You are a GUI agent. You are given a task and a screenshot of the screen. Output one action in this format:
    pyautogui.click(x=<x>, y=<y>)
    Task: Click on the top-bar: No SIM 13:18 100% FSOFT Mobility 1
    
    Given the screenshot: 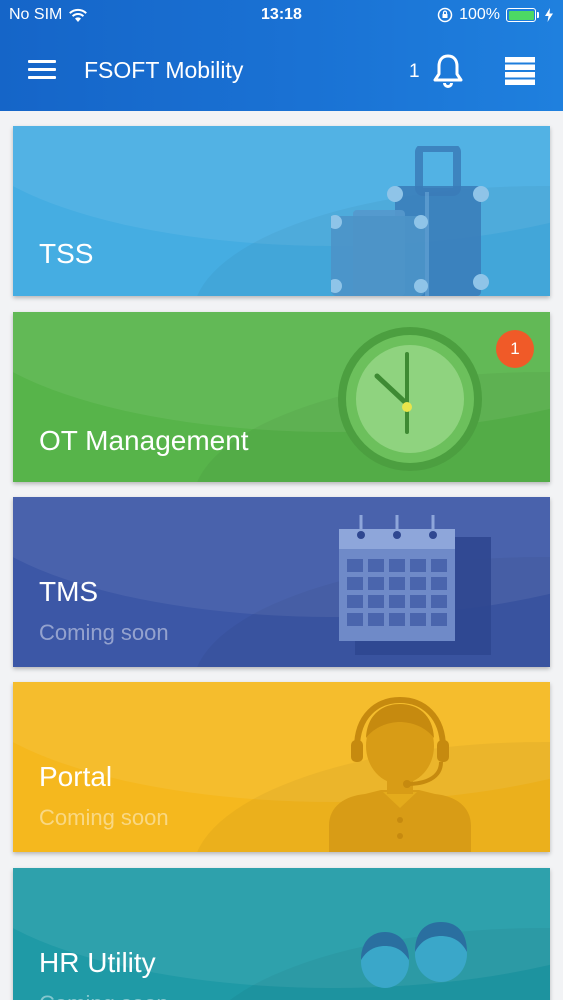 What is the action you would take?
    pyautogui.click(x=281, y=55)
    